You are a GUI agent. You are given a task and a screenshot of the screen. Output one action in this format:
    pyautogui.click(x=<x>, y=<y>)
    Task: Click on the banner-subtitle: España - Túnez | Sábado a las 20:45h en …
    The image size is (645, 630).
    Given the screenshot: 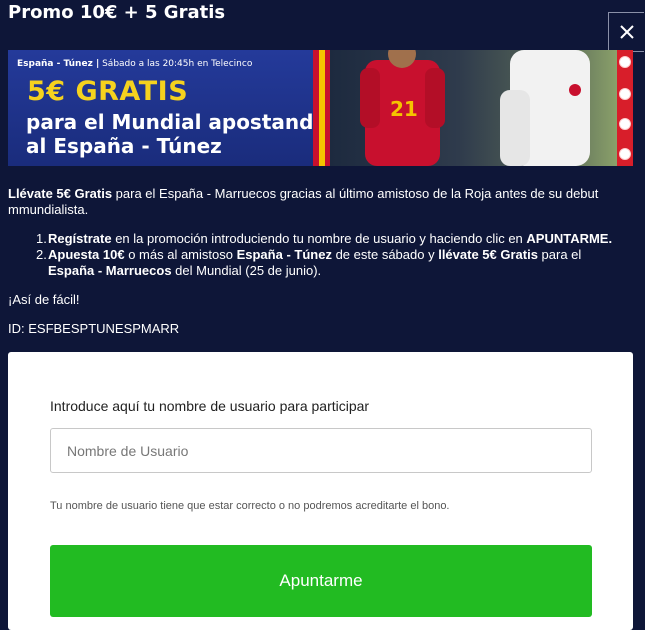 What is the action you would take?
    pyautogui.click(x=135, y=64)
    